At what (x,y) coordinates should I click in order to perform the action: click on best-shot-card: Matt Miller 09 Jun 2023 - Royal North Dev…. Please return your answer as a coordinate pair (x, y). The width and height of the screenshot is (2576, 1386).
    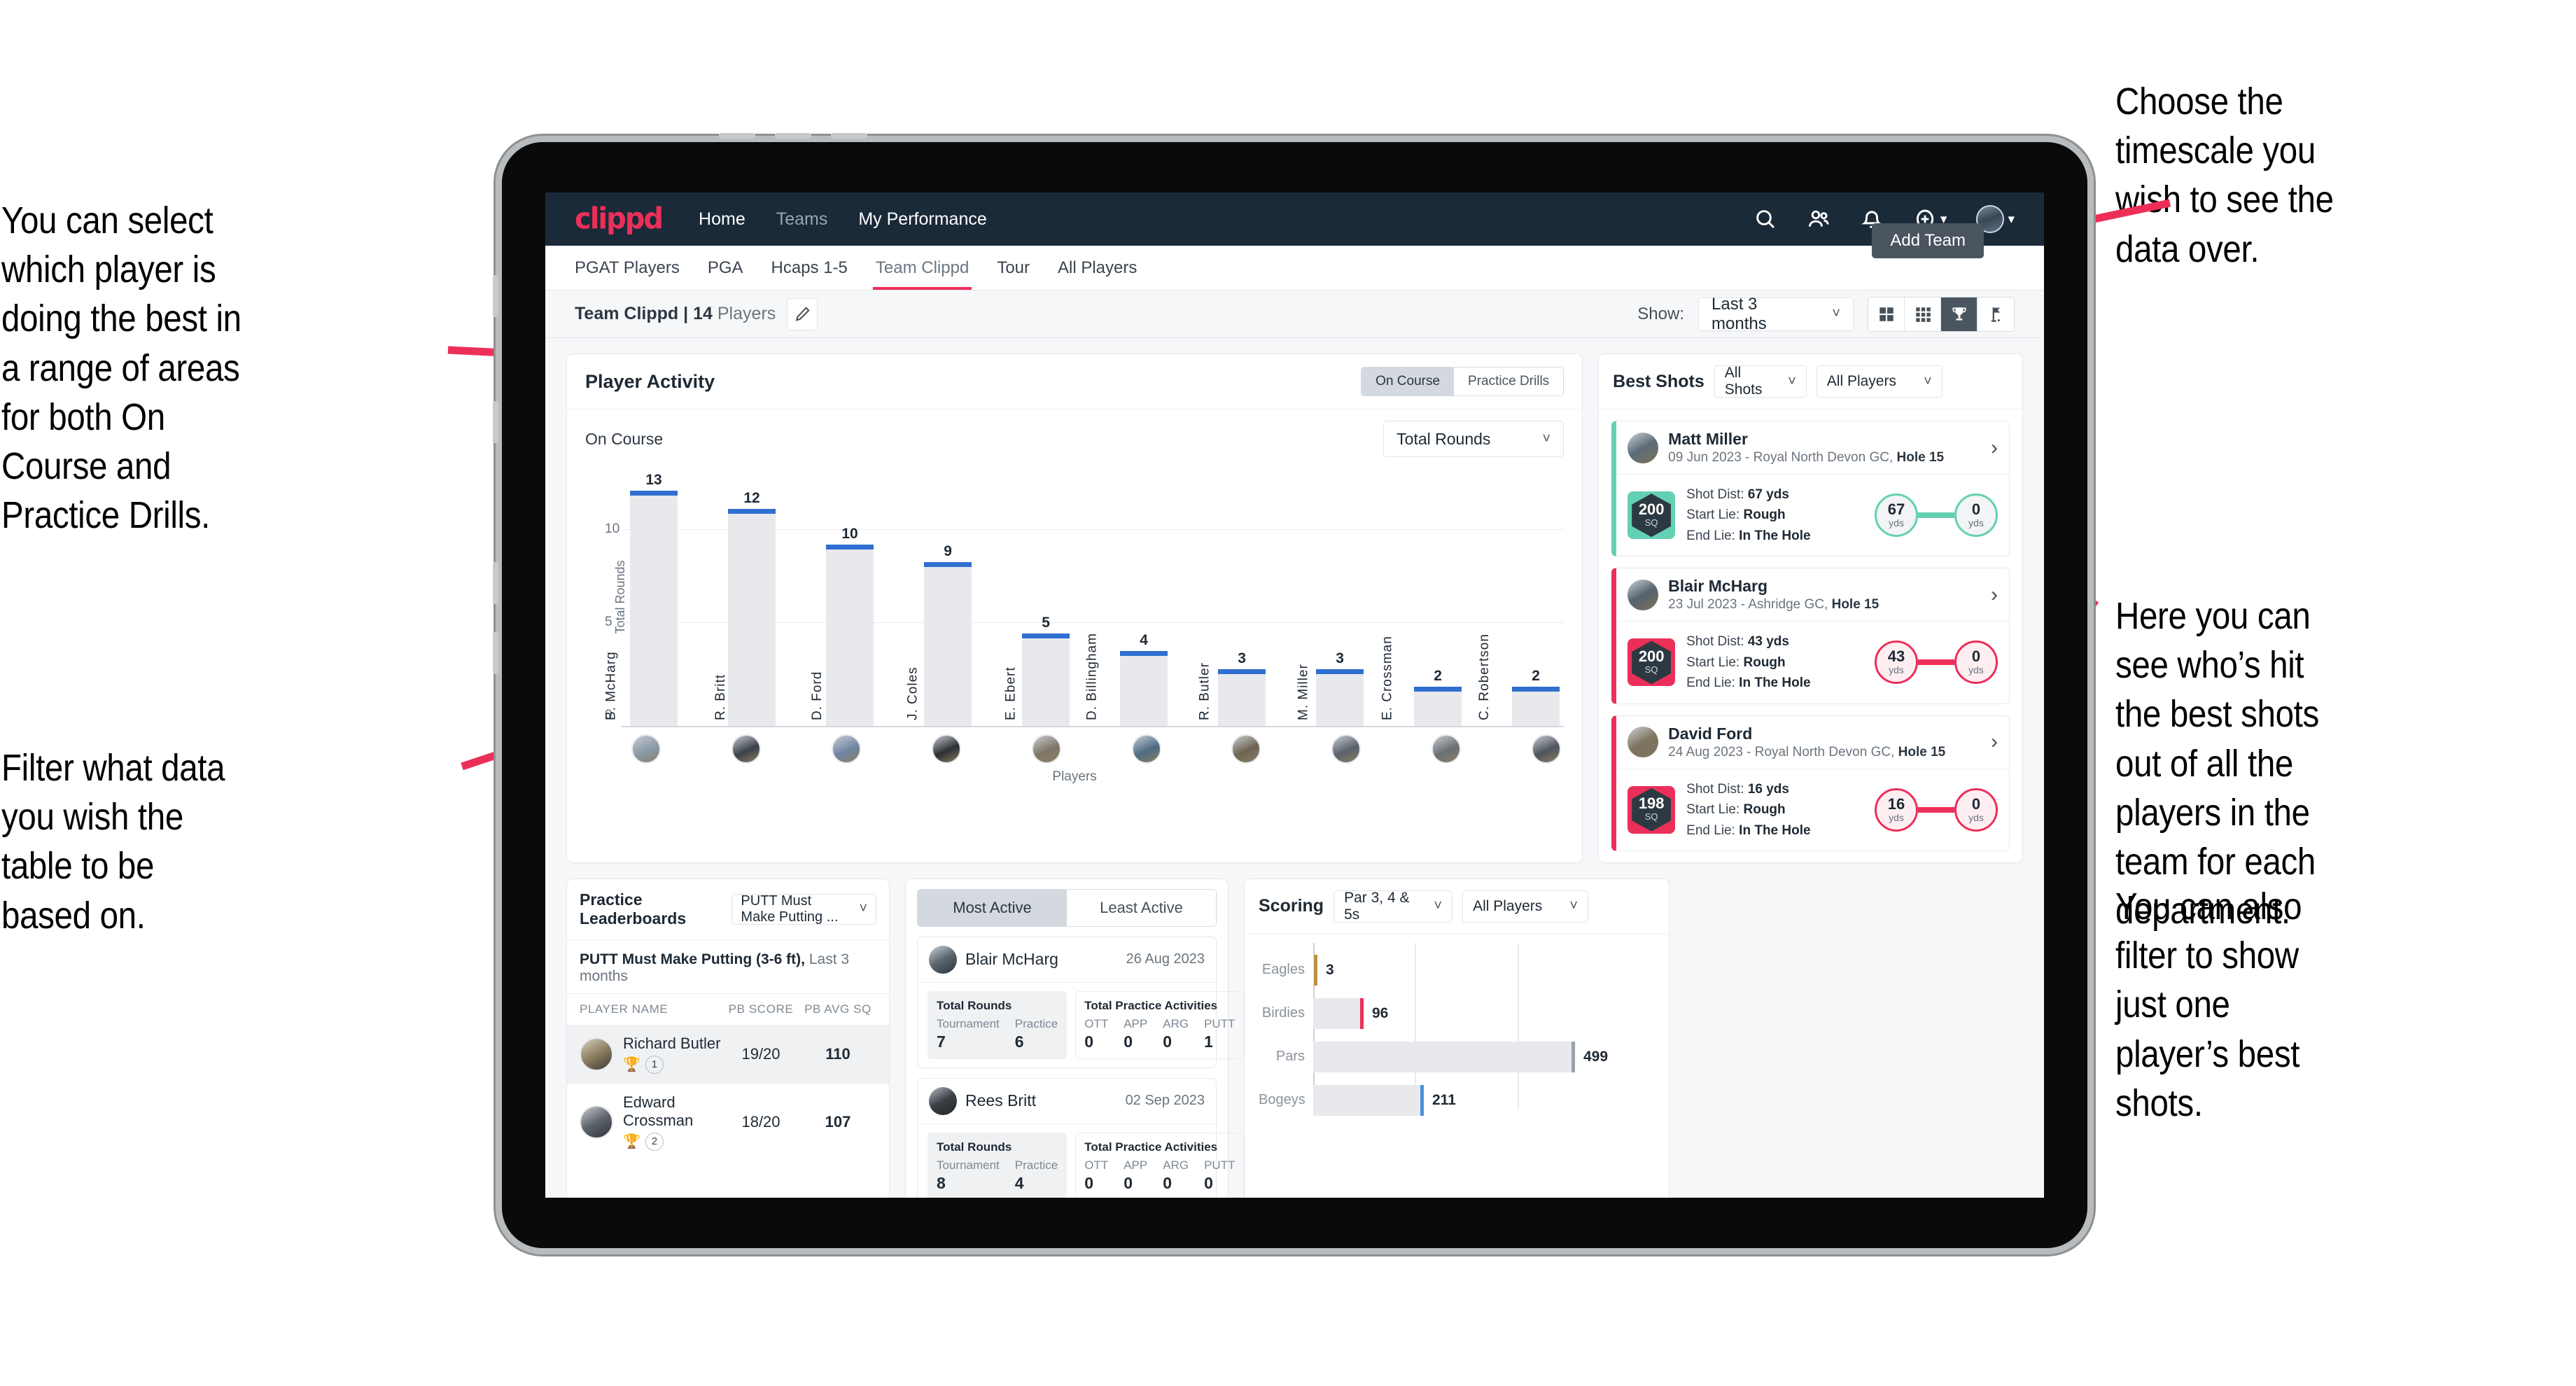
    Looking at the image, I should click on (1810, 489).